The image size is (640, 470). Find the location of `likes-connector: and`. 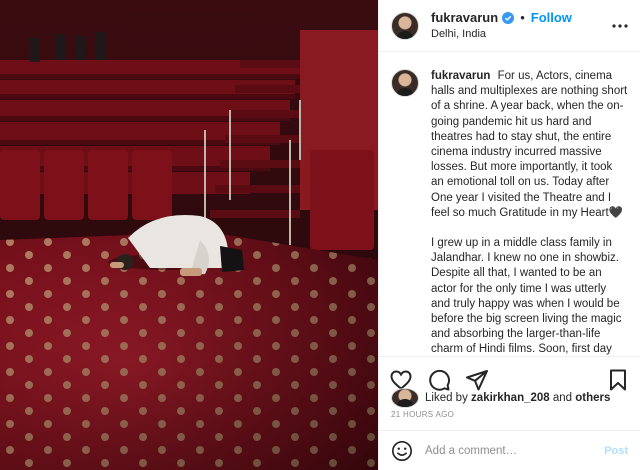

likes-connector: and is located at coordinates (562, 398).